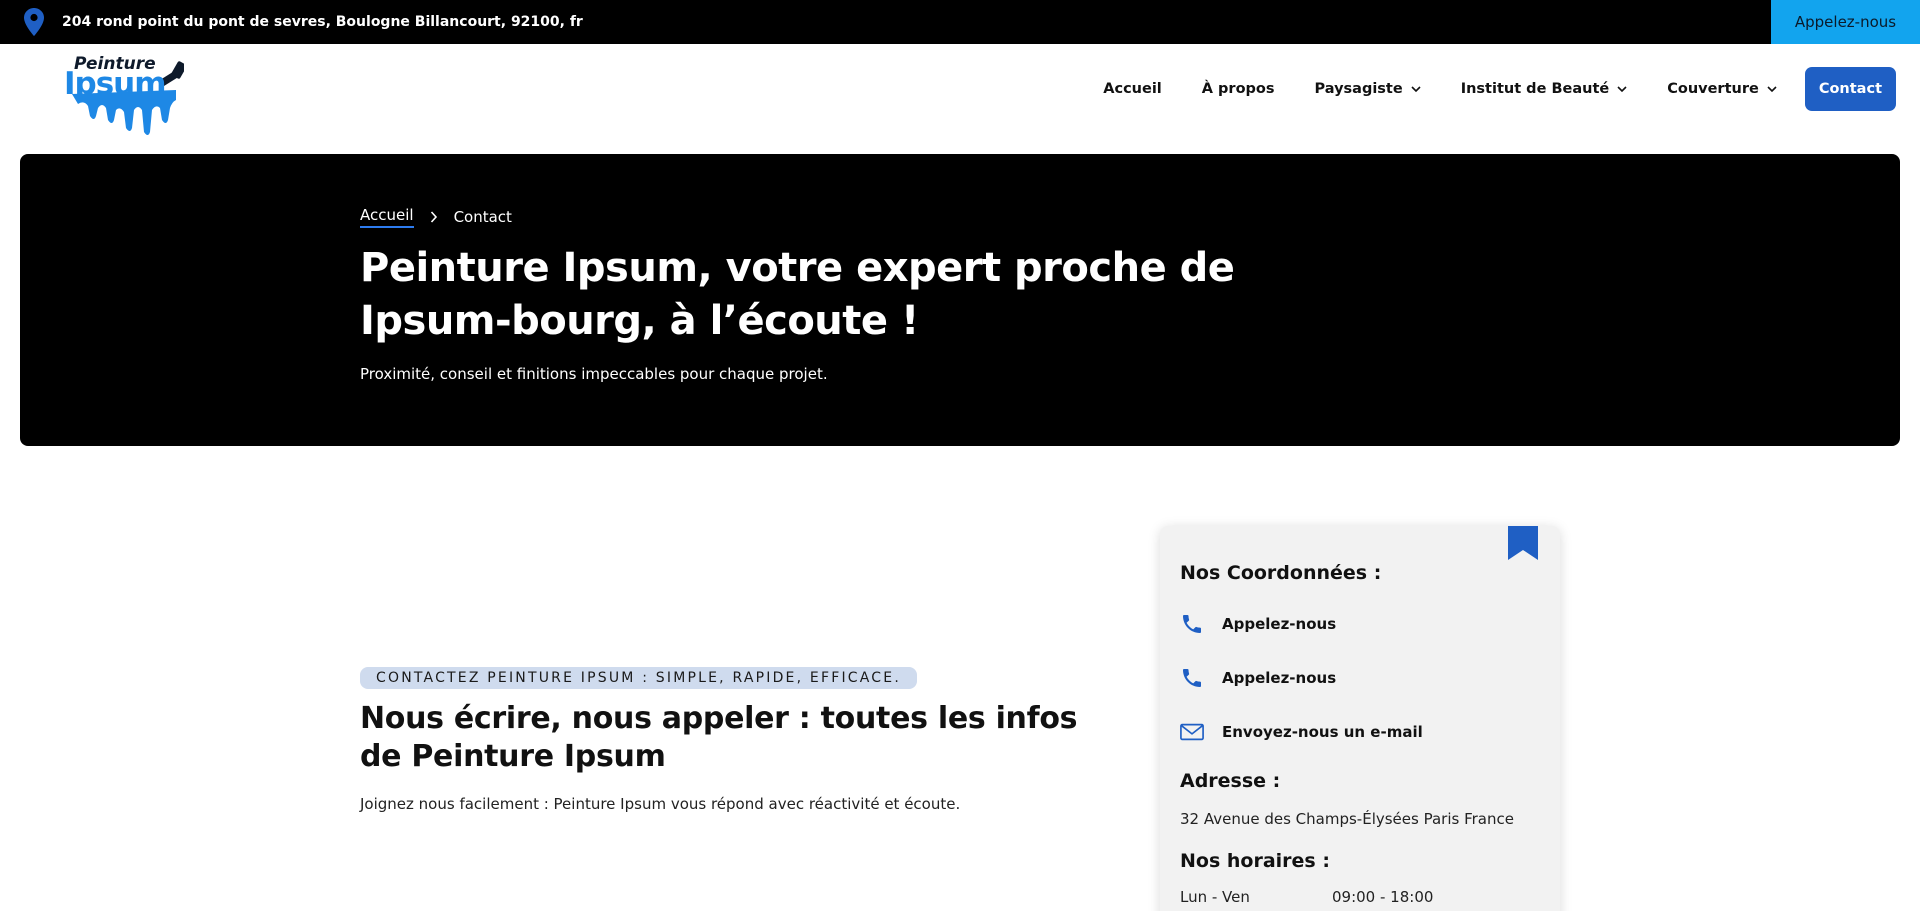  Describe the element at coordinates (1845, 22) in the screenshot. I see `topbar-call-button: Appelez-nous` at that location.